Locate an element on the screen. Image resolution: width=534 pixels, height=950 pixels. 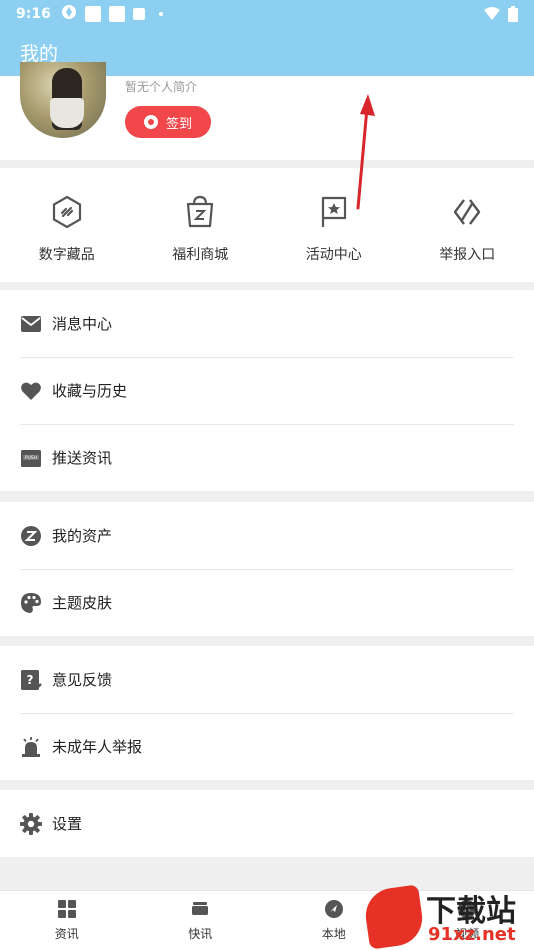
tab-video: 视频 is located at coordinates (467, 920).